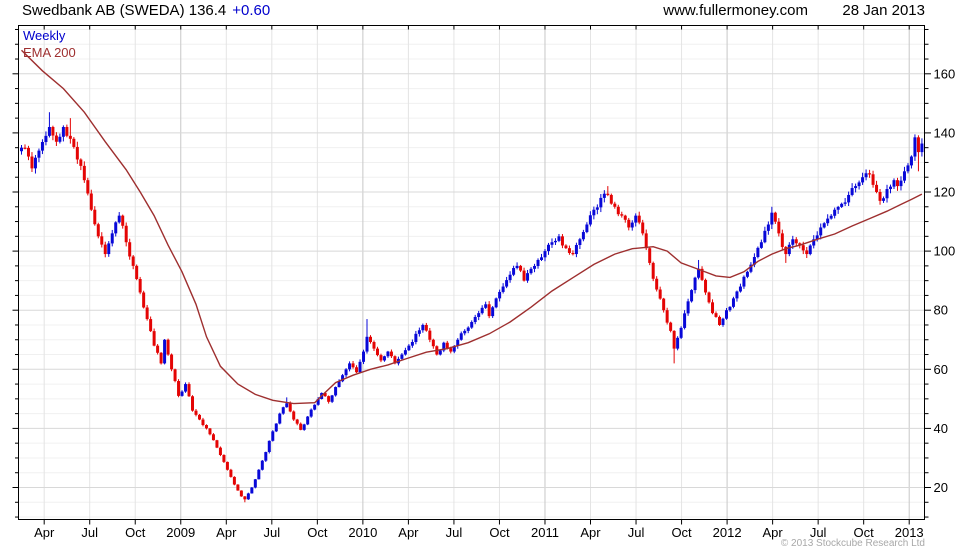 This screenshot has width=980, height=560. I want to click on y-axis-label: 40, so click(941, 428).